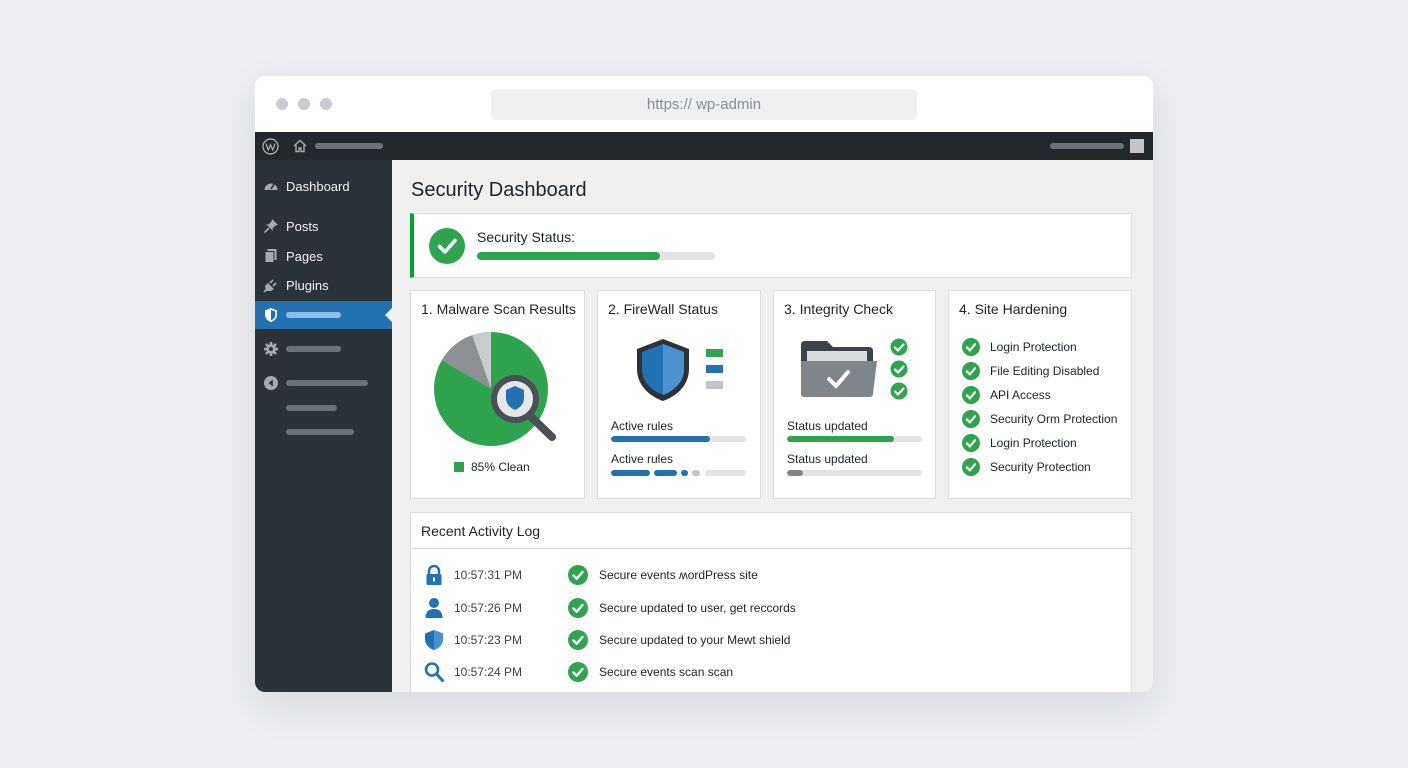 This screenshot has height=768, width=1408. I want to click on firewall-rules-segments, so click(678, 473).